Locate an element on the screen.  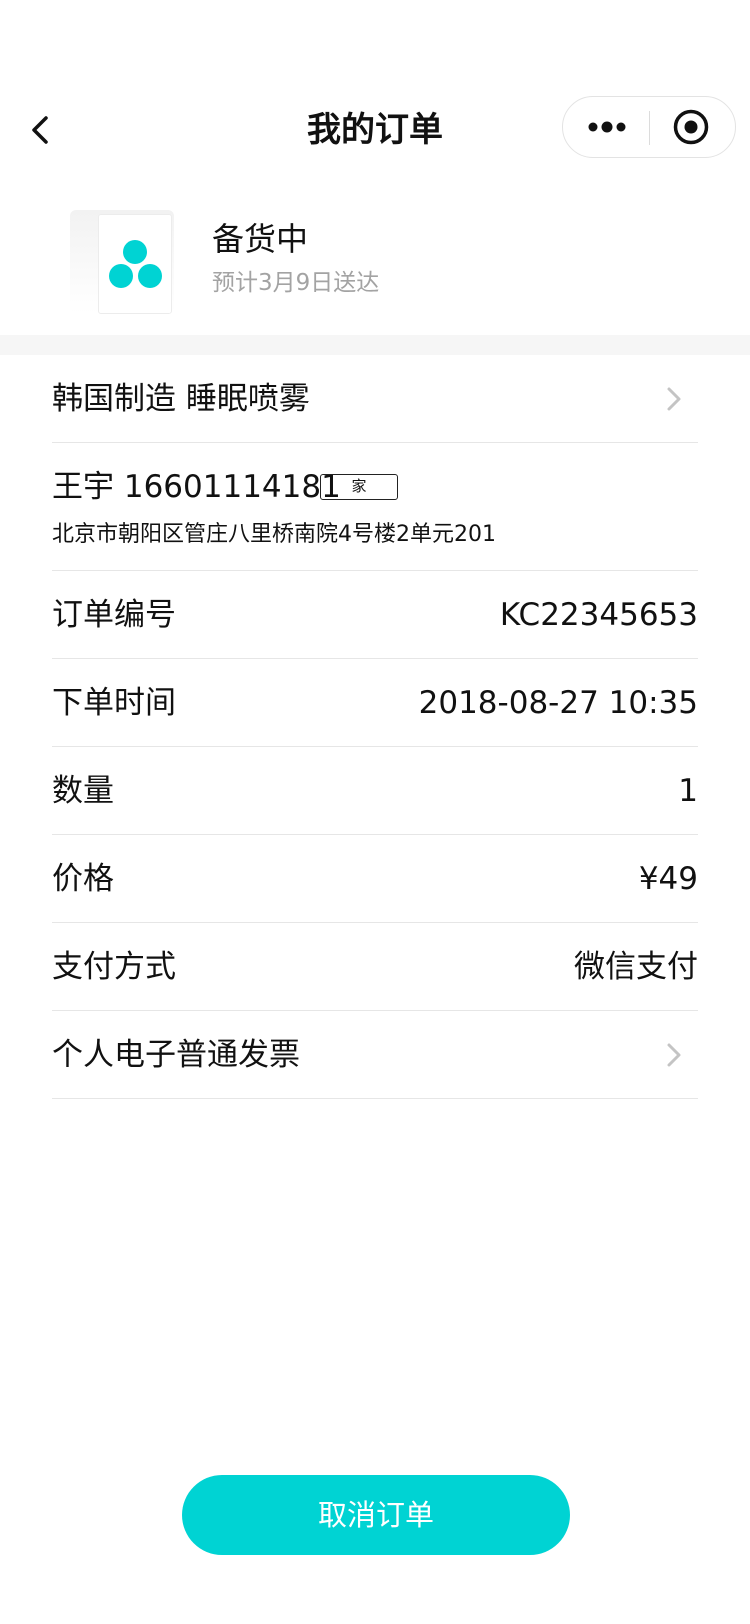
order-time-label: 下单时间 is located at coordinates (114, 703).